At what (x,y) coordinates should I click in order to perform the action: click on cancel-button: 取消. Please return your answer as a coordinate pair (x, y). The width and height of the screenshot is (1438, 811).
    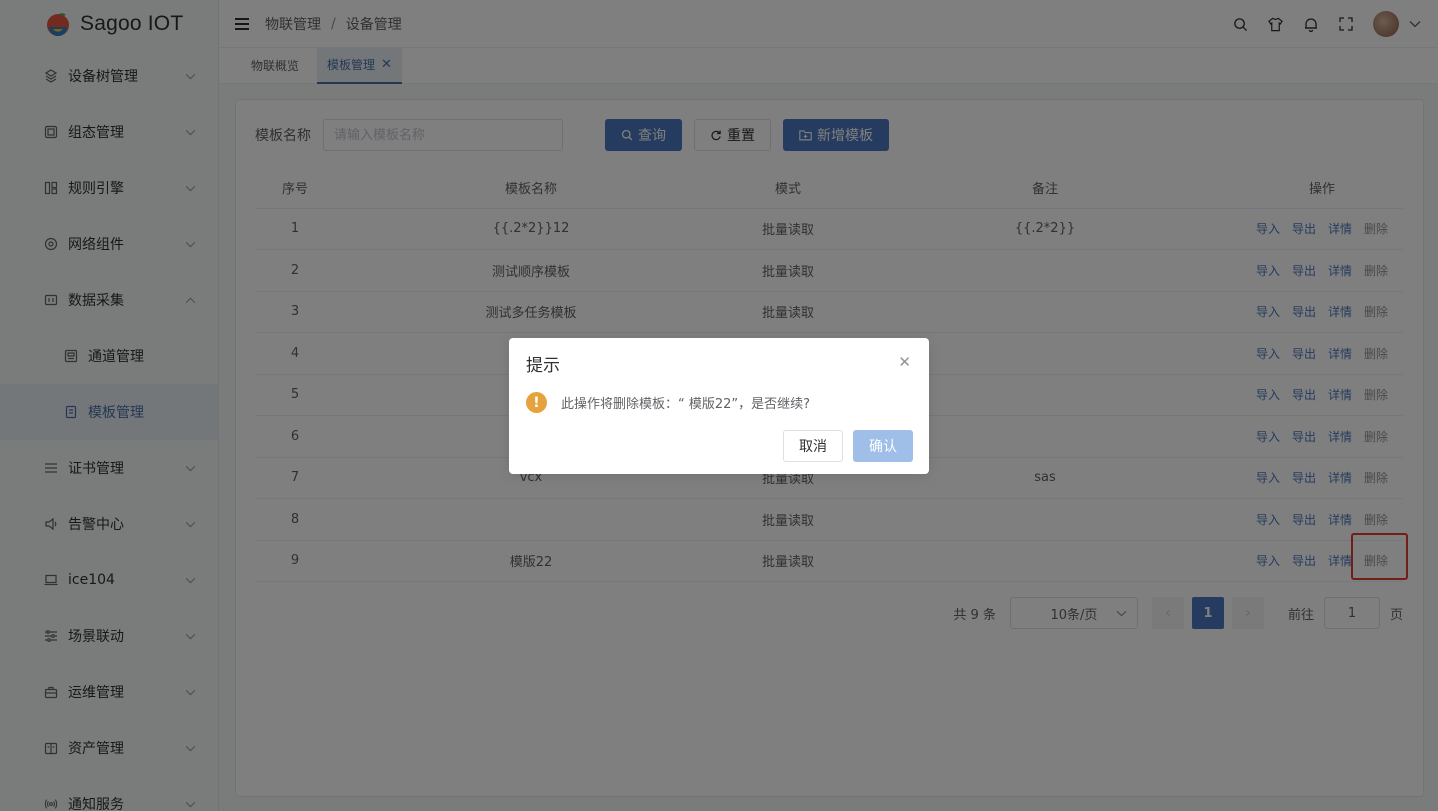
    Looking at the image, I should click on (813, 446).